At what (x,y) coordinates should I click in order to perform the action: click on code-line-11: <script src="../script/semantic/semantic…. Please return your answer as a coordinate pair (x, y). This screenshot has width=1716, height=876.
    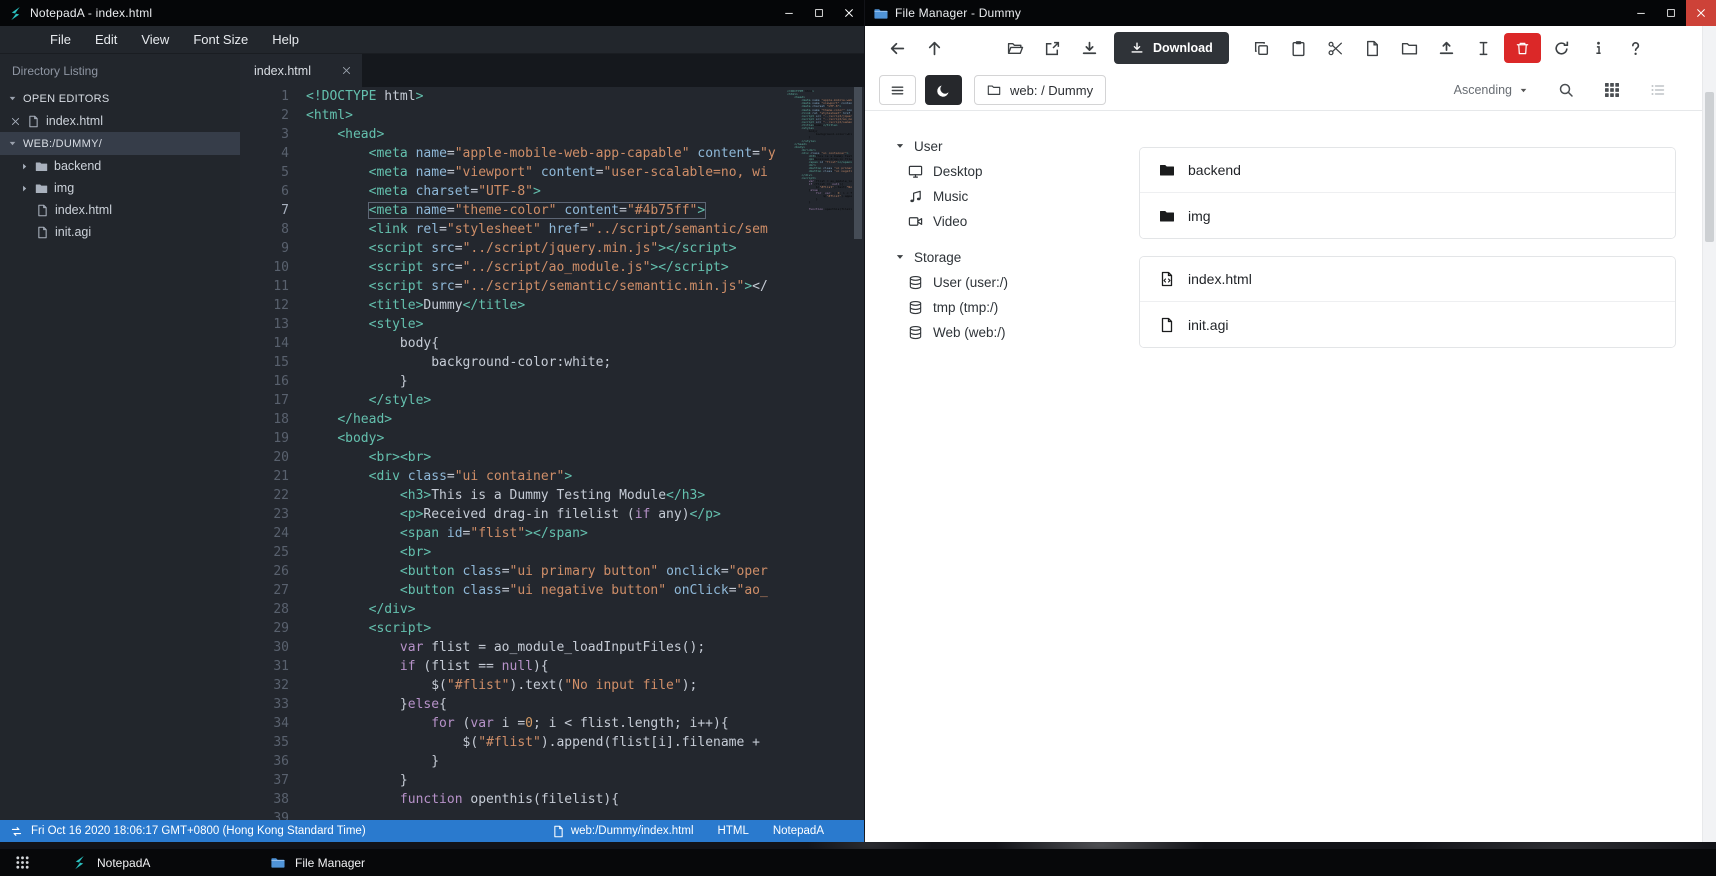
    Looking at the image, I should click on (544, 286).